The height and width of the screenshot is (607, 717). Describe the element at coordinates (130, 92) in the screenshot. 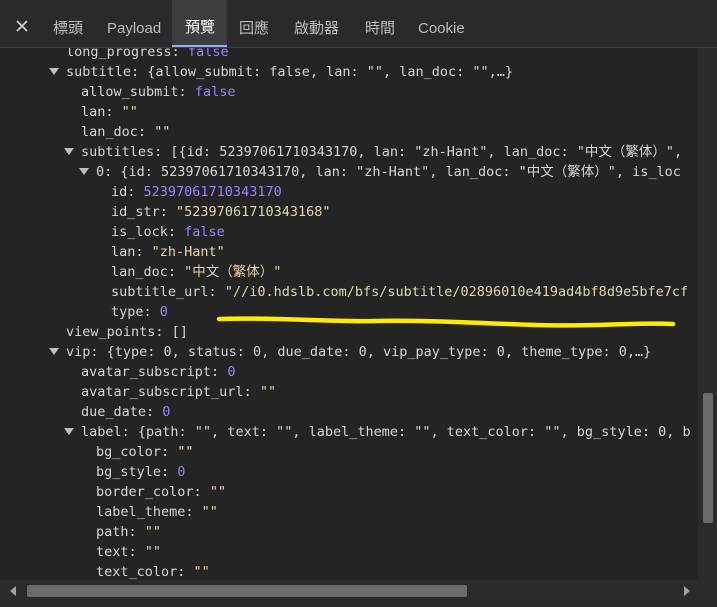

I see `property-key: allow_submit` at that location.